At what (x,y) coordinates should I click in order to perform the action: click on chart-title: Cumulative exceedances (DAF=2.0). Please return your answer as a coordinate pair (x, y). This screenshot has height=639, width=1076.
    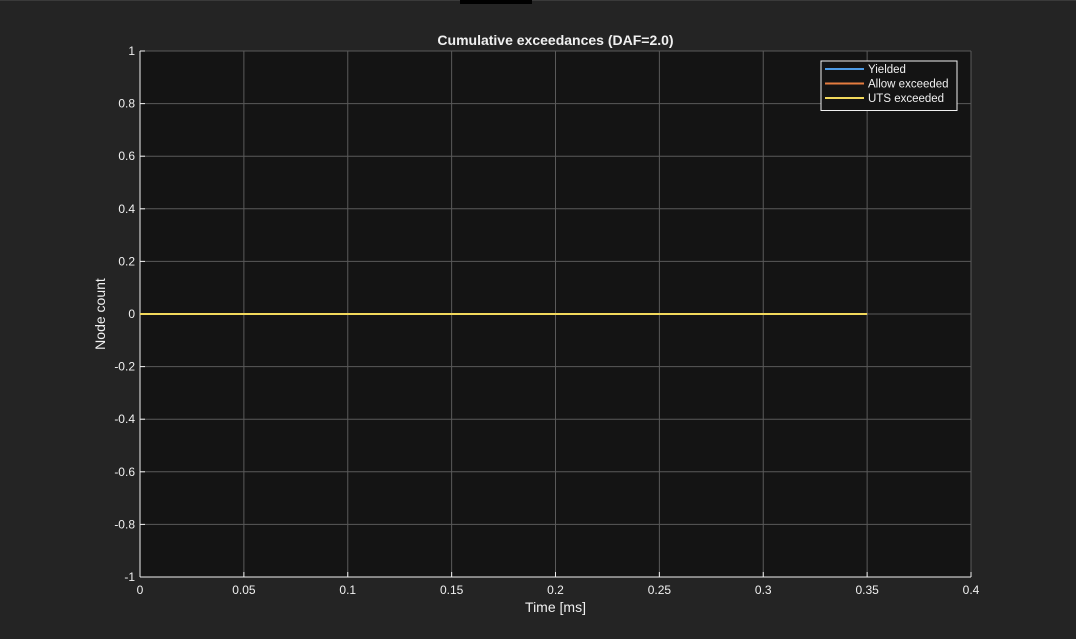
    Looking at the image, I should click on (555, 40).